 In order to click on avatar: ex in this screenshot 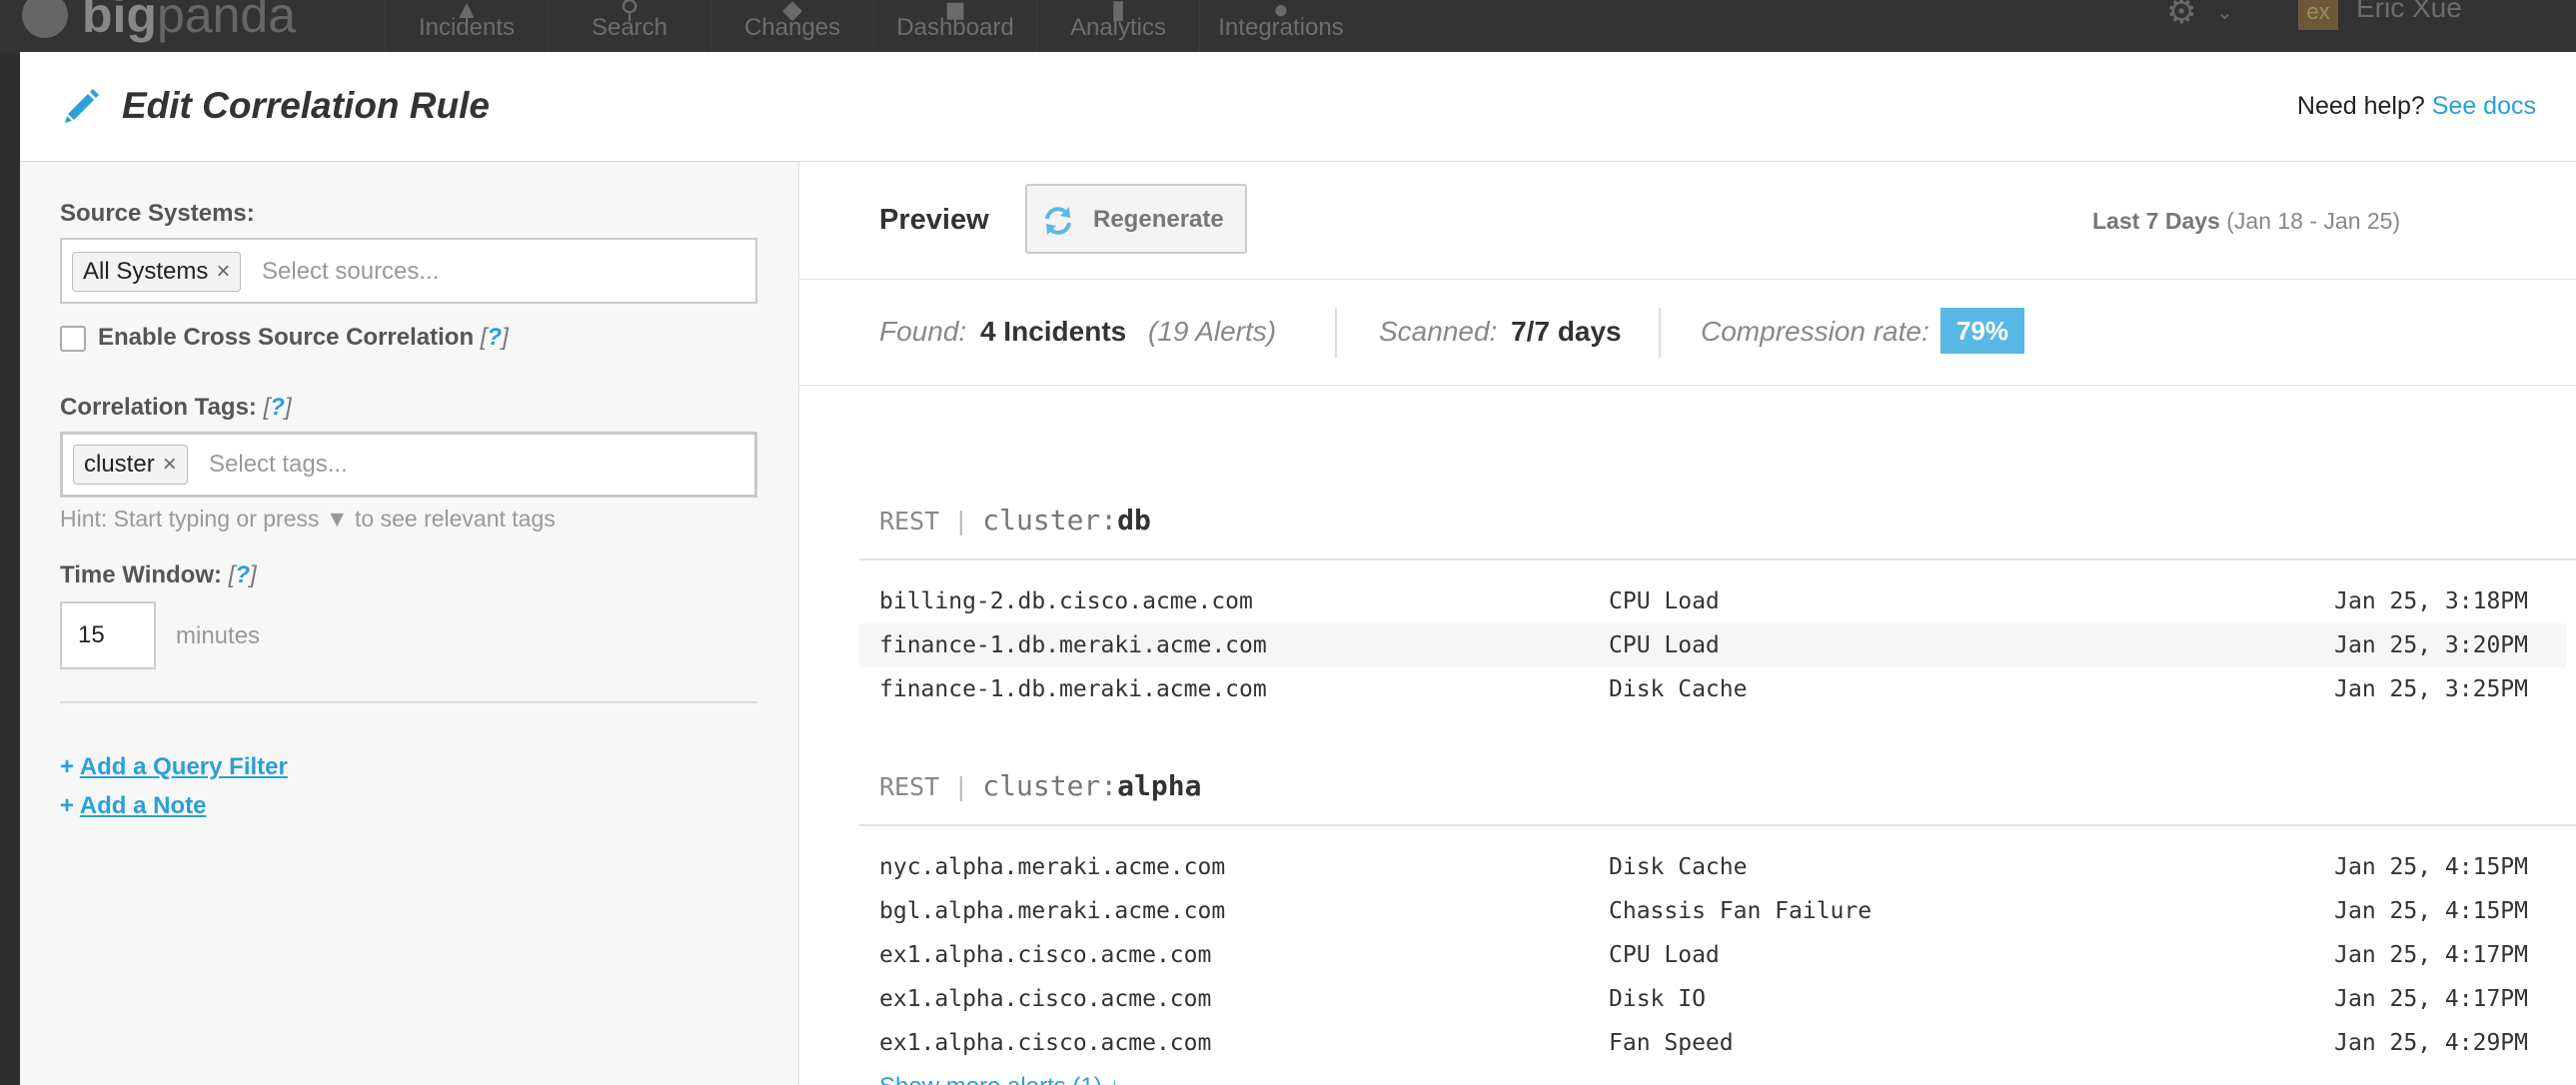, I will do `click(2318, 15)`.